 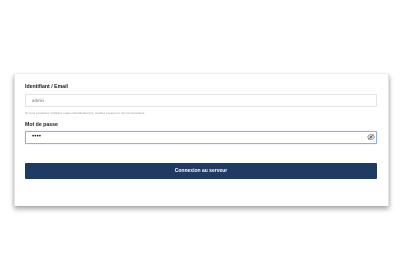 I want to click on eye-slash-icon, so click(x=371, y=137).